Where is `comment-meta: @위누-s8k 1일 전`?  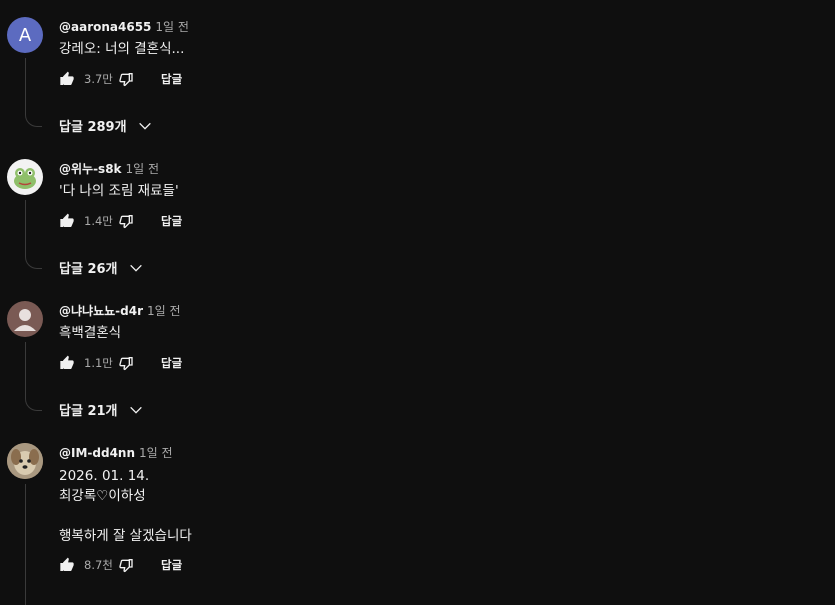 comment-meta: @위누-s8k 1일 전 is located at coordinates (109, 168).